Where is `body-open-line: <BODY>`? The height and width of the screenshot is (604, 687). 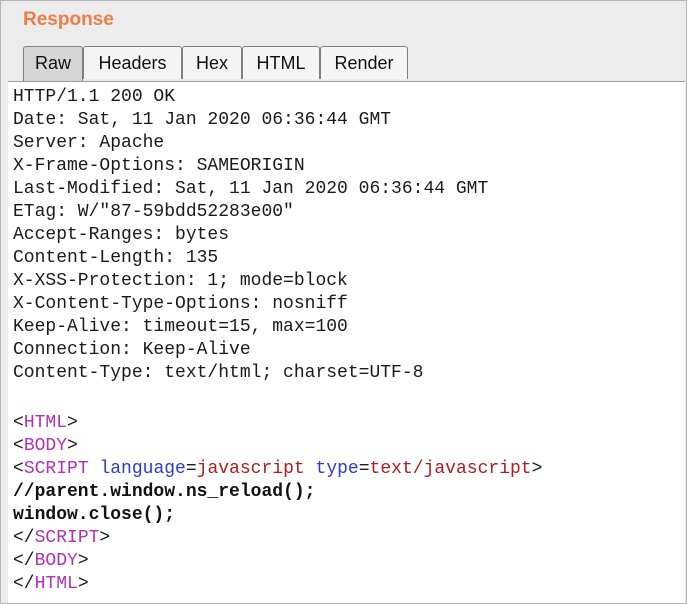 body-open-line: <BODY> is located at coordinates (45, 446).